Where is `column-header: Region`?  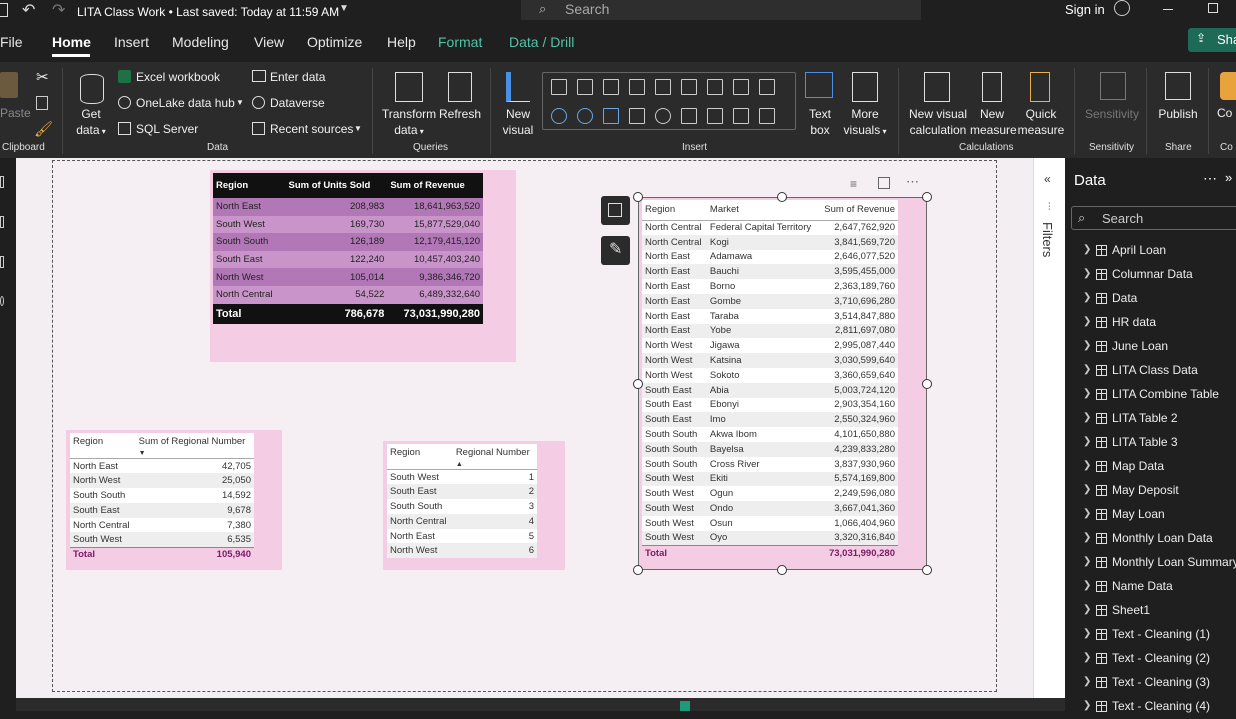
column-header: Region is located at coordinates (249, 185).